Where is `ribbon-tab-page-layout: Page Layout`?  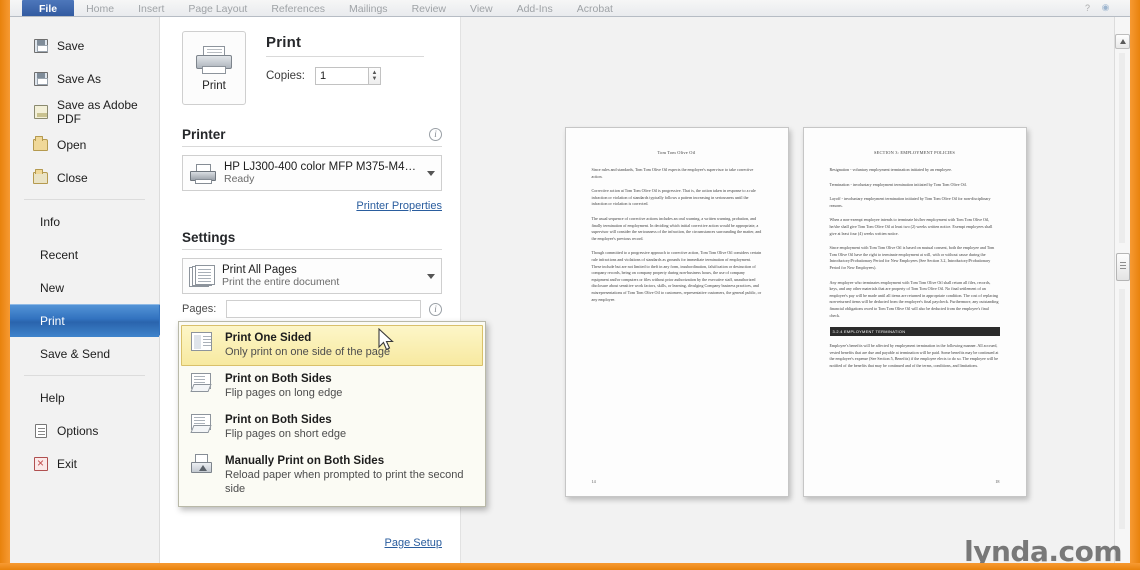
ribbon-tab-page-layout: Page Layout is located at coordinates (217, 8).